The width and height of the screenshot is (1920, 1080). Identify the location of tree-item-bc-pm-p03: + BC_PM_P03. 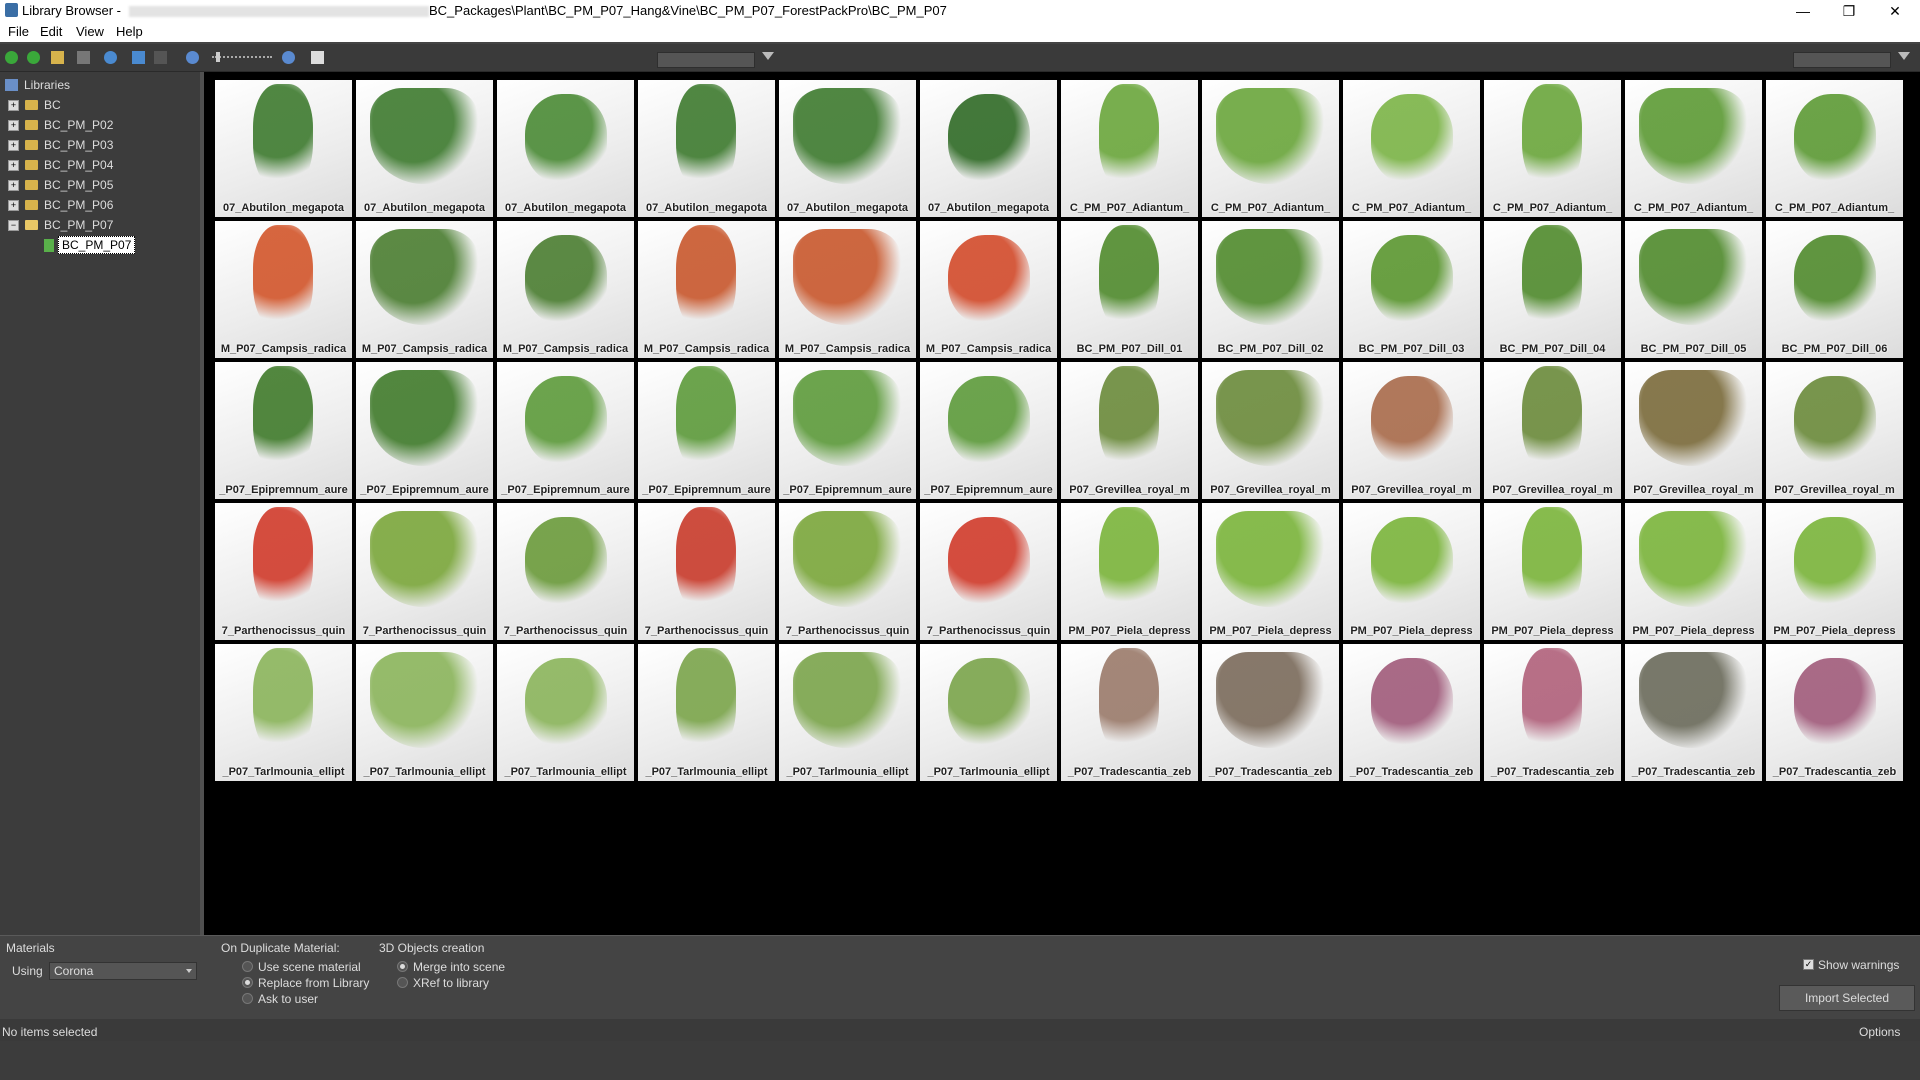
(60, 145).